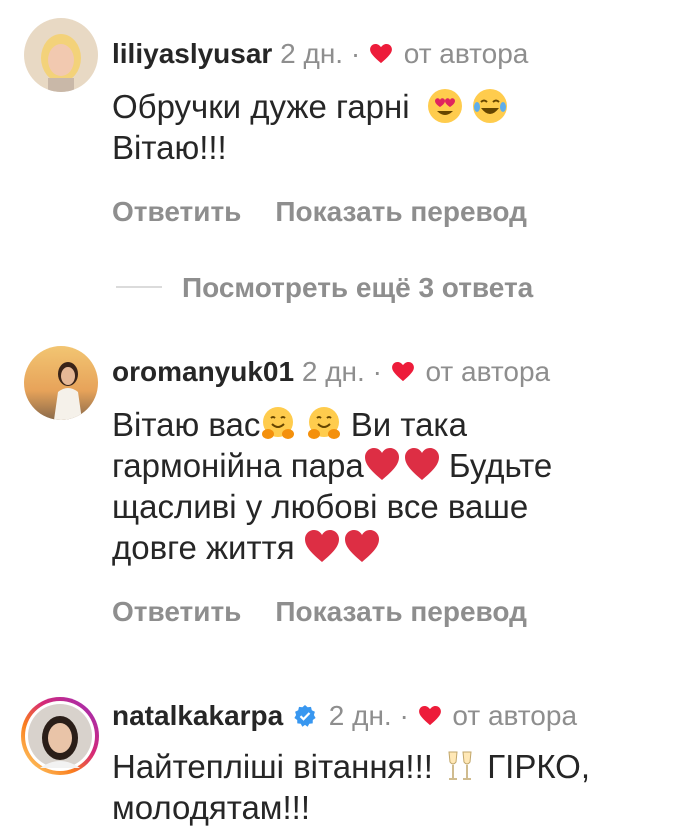 The image size is (700, 837). Describe the element at coordinates (489, 106) in the screenshot. I see `tears-of-joy-emoji-icon` at that location.